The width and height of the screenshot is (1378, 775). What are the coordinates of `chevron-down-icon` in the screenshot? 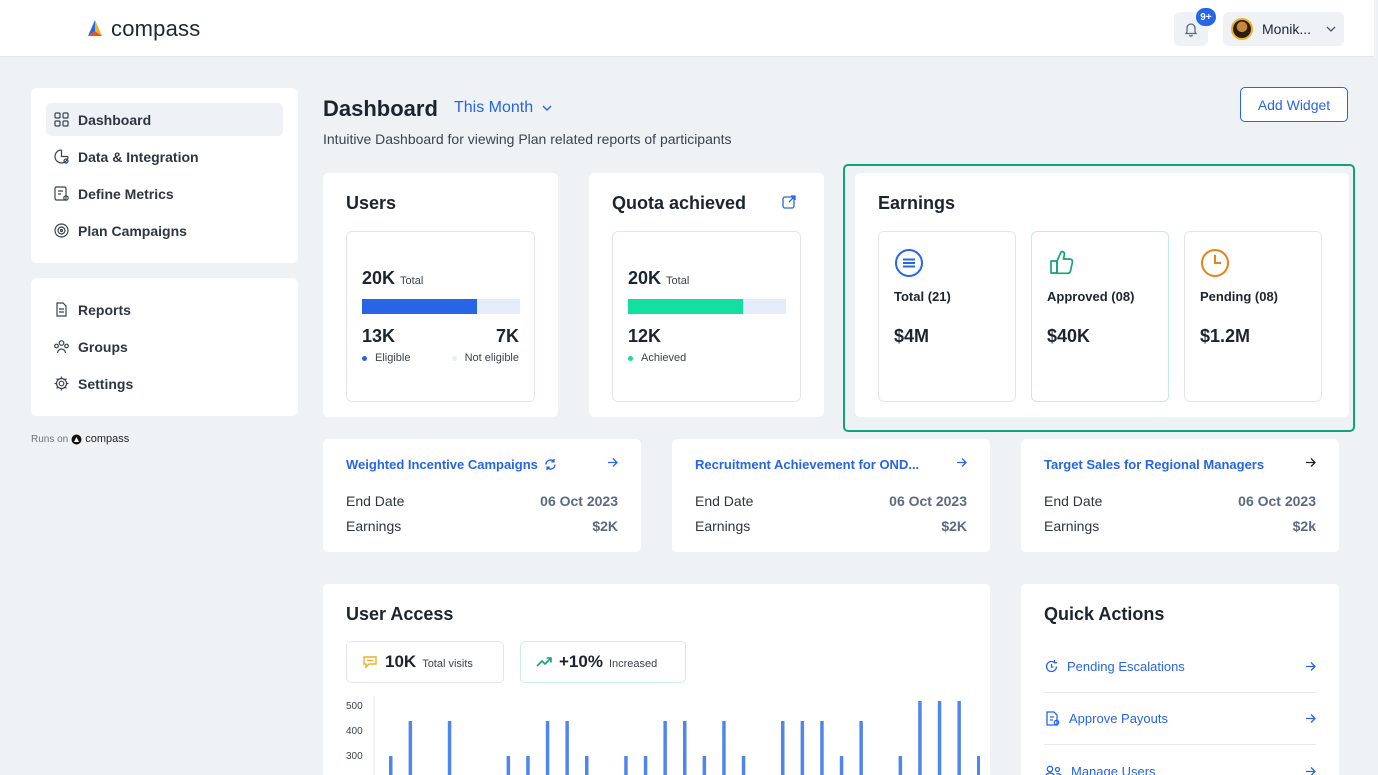 It's located at (547, 108).